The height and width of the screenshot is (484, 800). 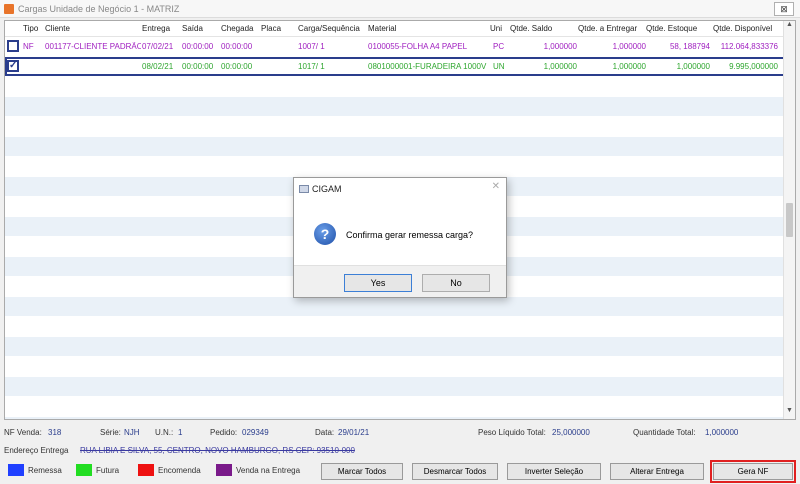 What do you see at coordinates (410, 235) in the screenshot?
I see `dialog-message: Confirma gerar remessa carga?` at bounding box center [410, 235].